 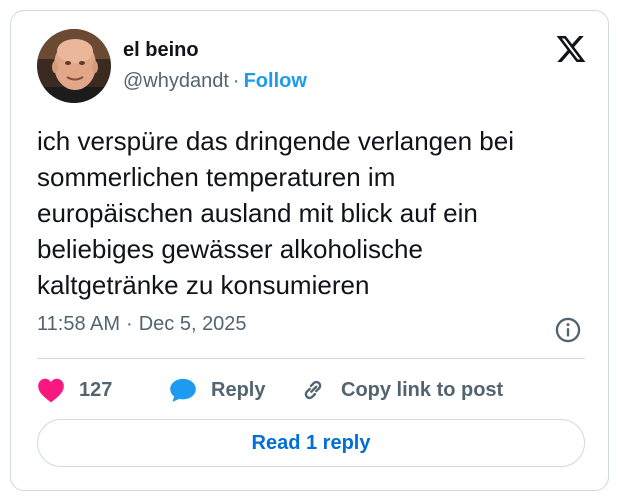 I want to click on divider, so click(x=311, y=358).